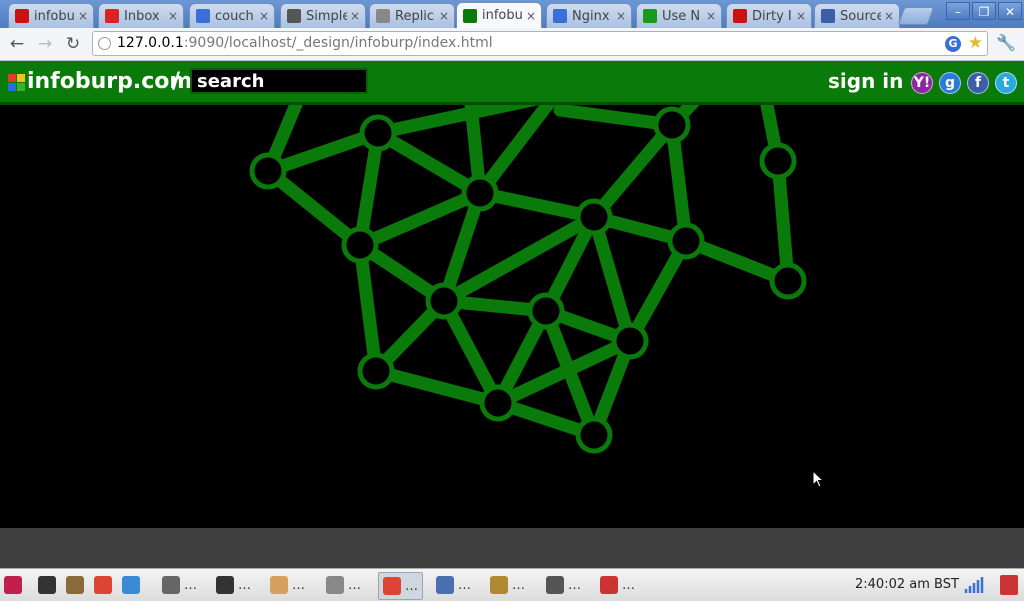  I want to click on youtube-icon, so click(740, 16).